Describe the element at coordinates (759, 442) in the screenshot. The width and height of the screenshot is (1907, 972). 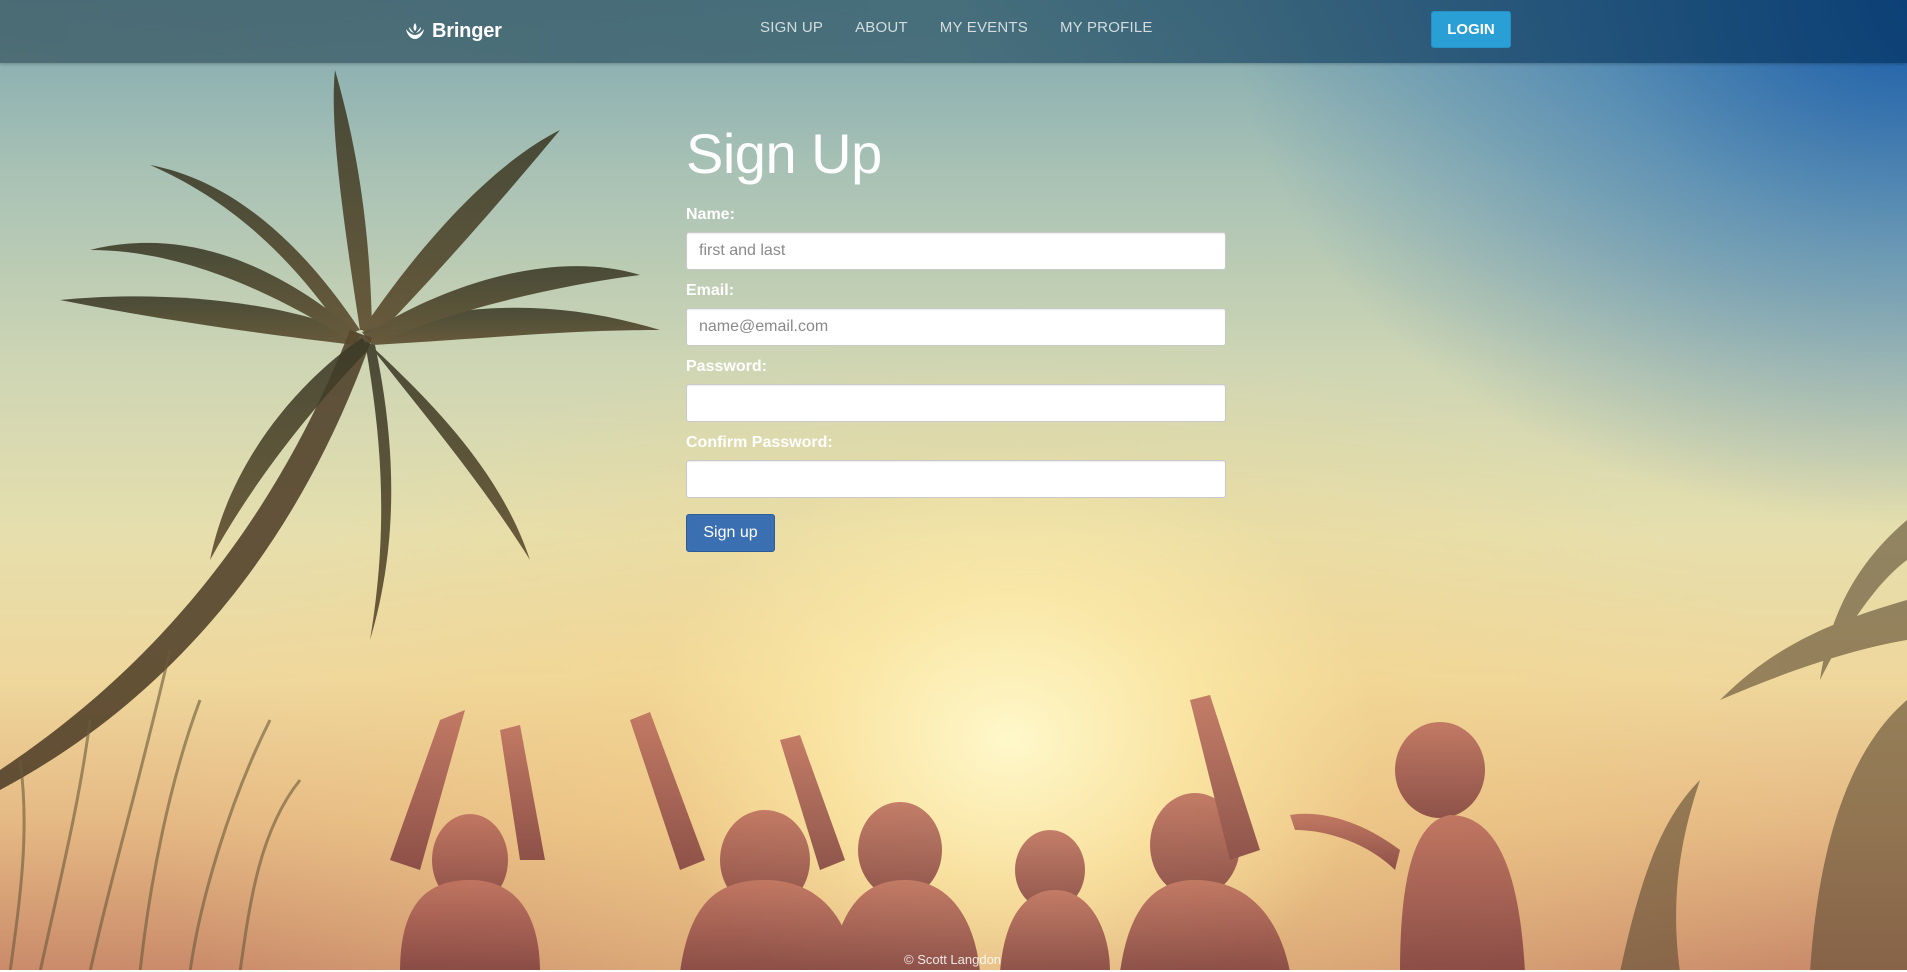
I see `confirm-password-label: Confirm Password:` at that location.